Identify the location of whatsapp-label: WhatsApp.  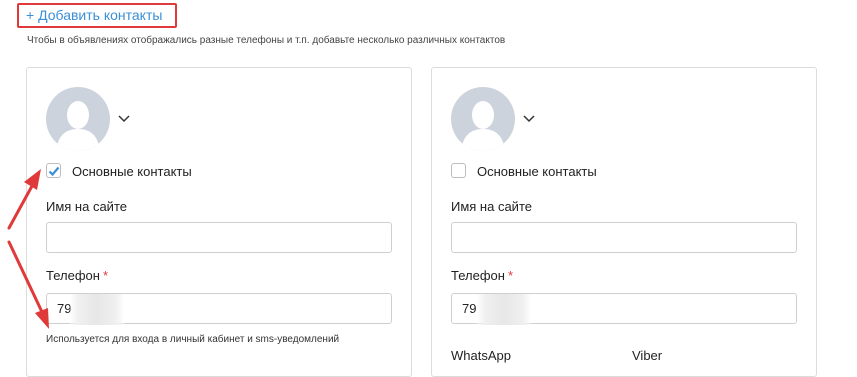
(481, 355).